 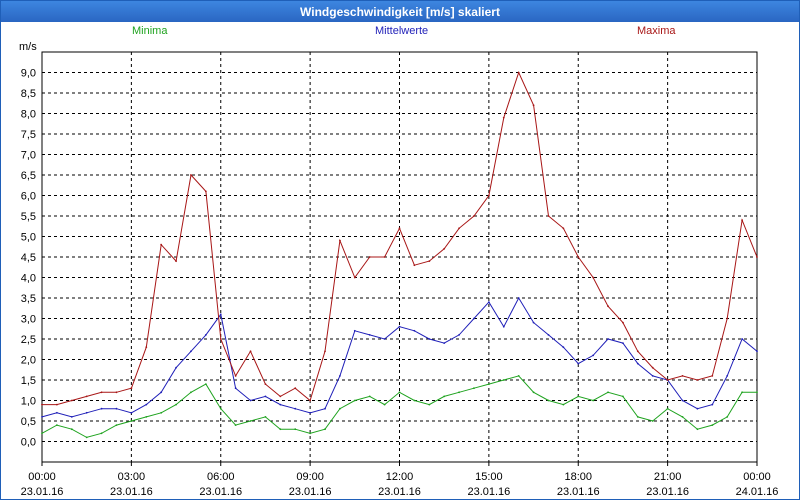 I want to click on x-tick-time: 09:00, so click(x=310, y=477).